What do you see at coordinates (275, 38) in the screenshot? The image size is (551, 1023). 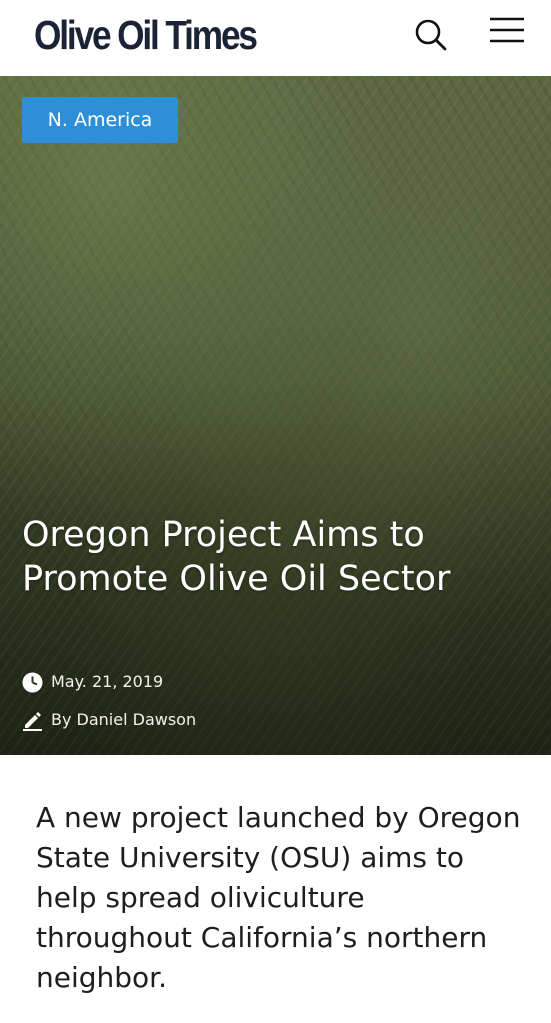 I see `site-header: Olive Oil Times` at bounding box center [275, 38].